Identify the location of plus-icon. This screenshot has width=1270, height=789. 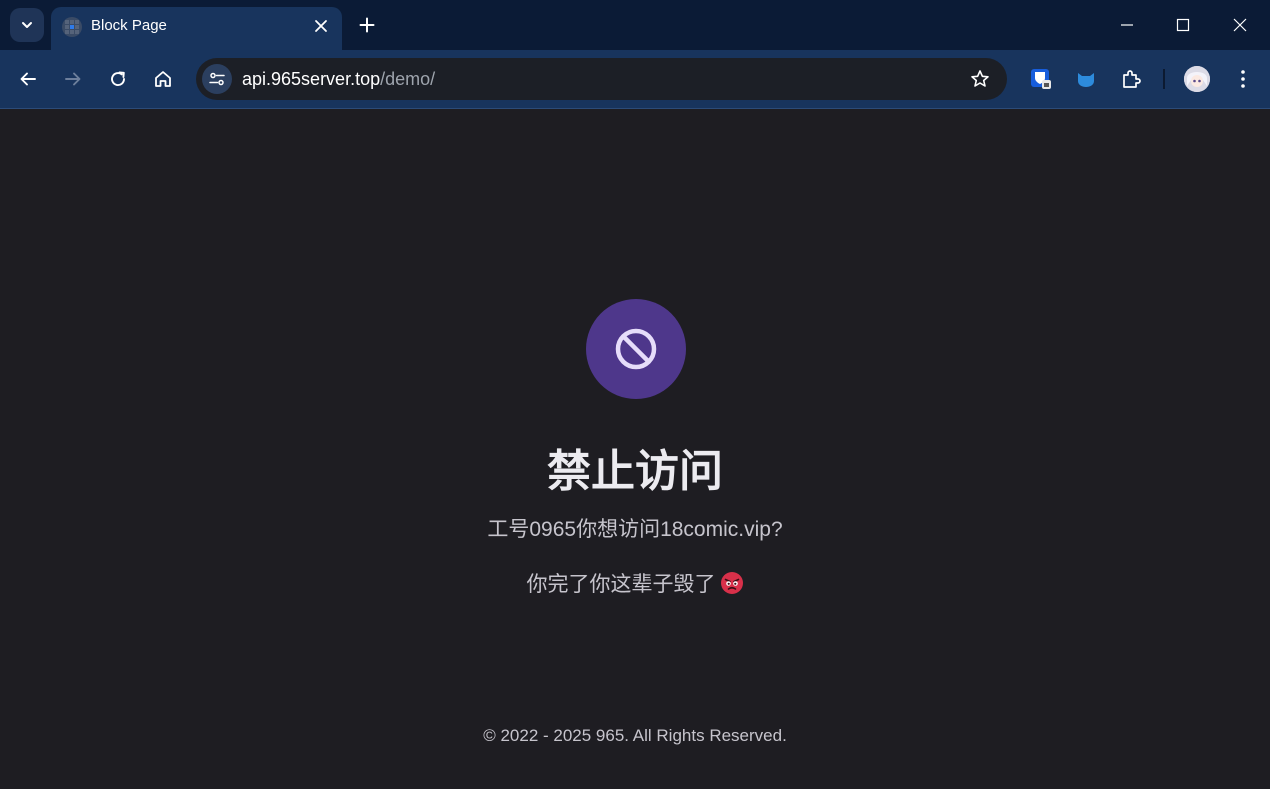
(367, 25).